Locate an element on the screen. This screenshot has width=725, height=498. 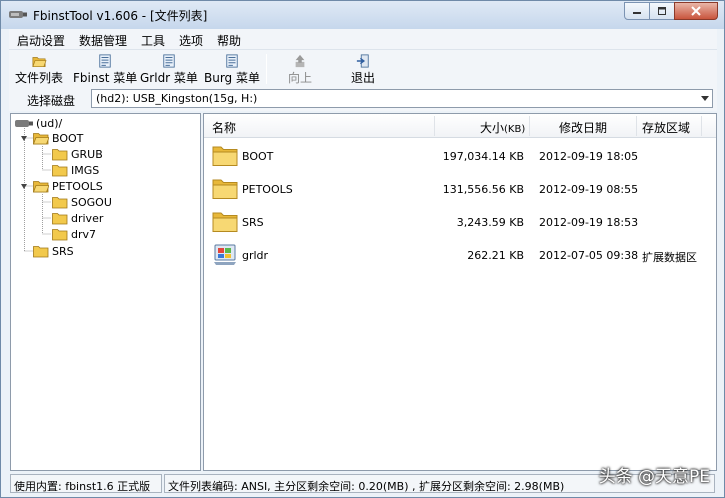
tree-node-root: (ud)/ is located at coordinates (38, 123).